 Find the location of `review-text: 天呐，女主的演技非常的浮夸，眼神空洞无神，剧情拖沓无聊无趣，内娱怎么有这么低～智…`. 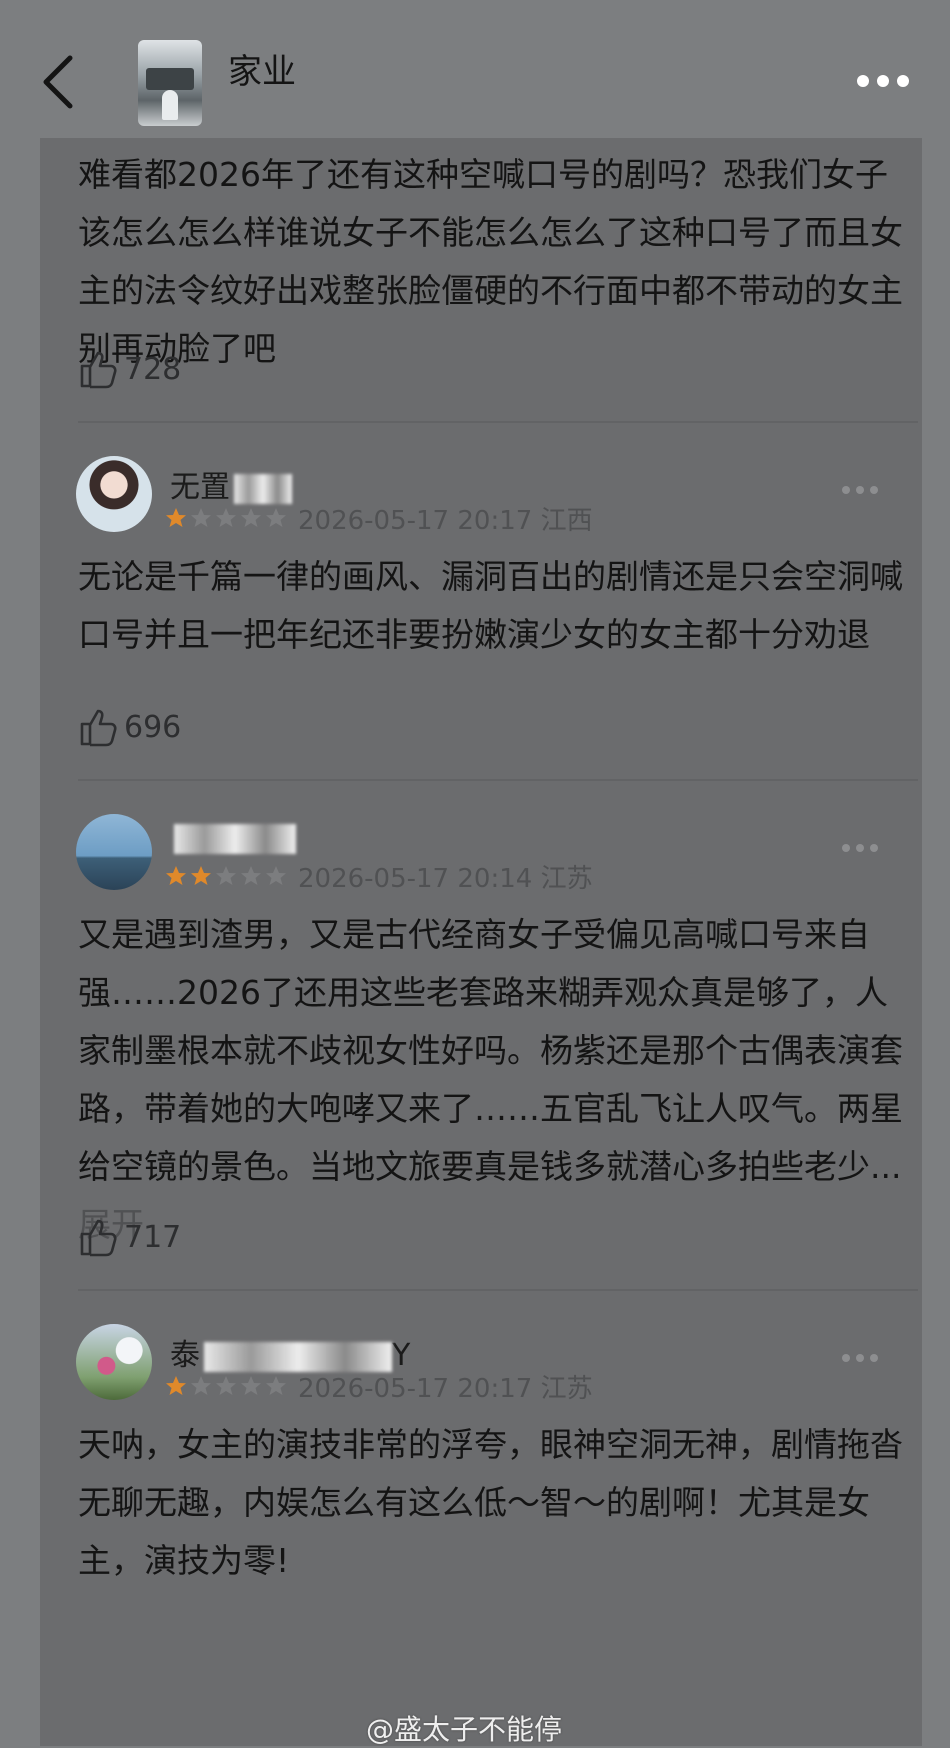

review-text: 天呐，女主的演技非常的浮夸，眼神空洞无神，剧情拖沓无聊无趣，内娱怎么有这么低～智… is located at coordinates (490, 1502).